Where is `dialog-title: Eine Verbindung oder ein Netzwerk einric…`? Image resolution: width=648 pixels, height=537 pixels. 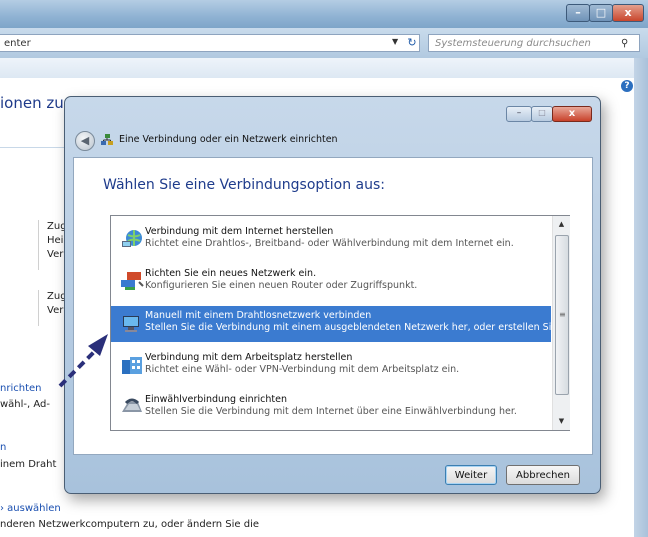 dialog-title: Eine Verbindung oder ein Netzwerk einric… is located at coordinates (228, 139).